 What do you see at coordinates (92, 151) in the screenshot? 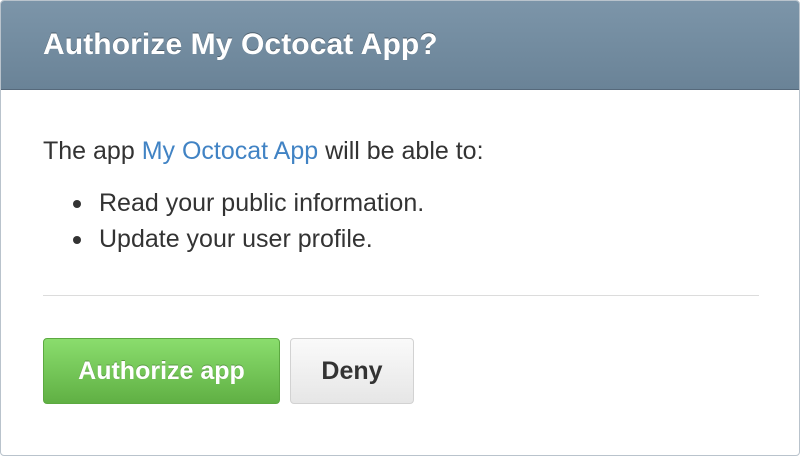
I see `intro-prefix: The app` at bounding box center [92, 151].